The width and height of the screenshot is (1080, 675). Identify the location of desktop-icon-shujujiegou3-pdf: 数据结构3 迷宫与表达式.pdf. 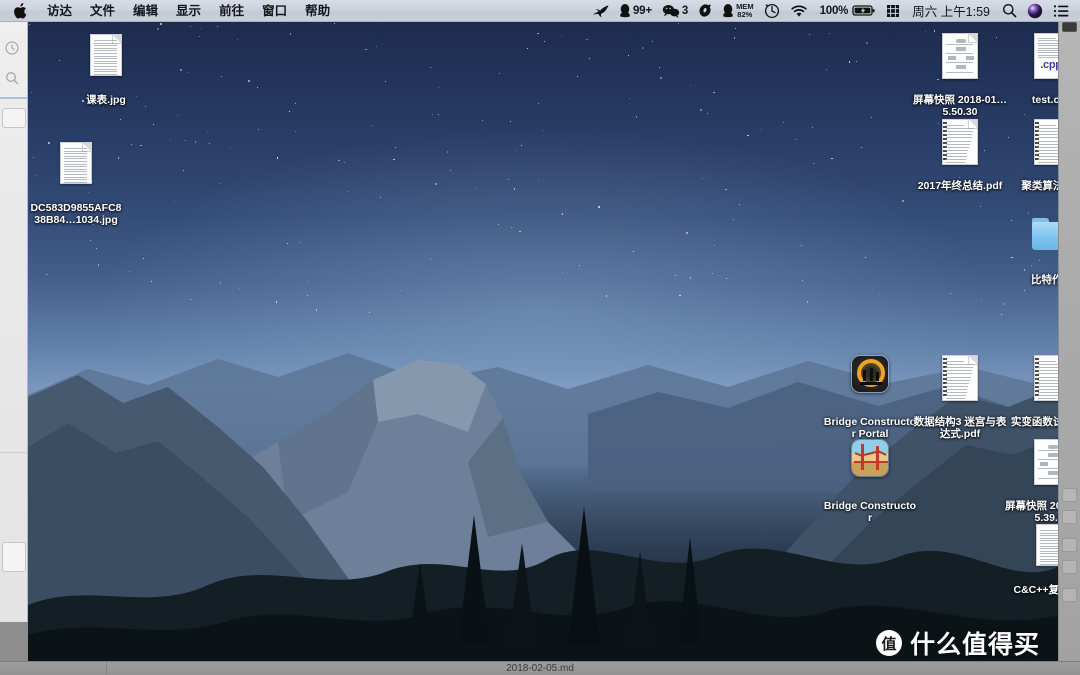
(960, 397).